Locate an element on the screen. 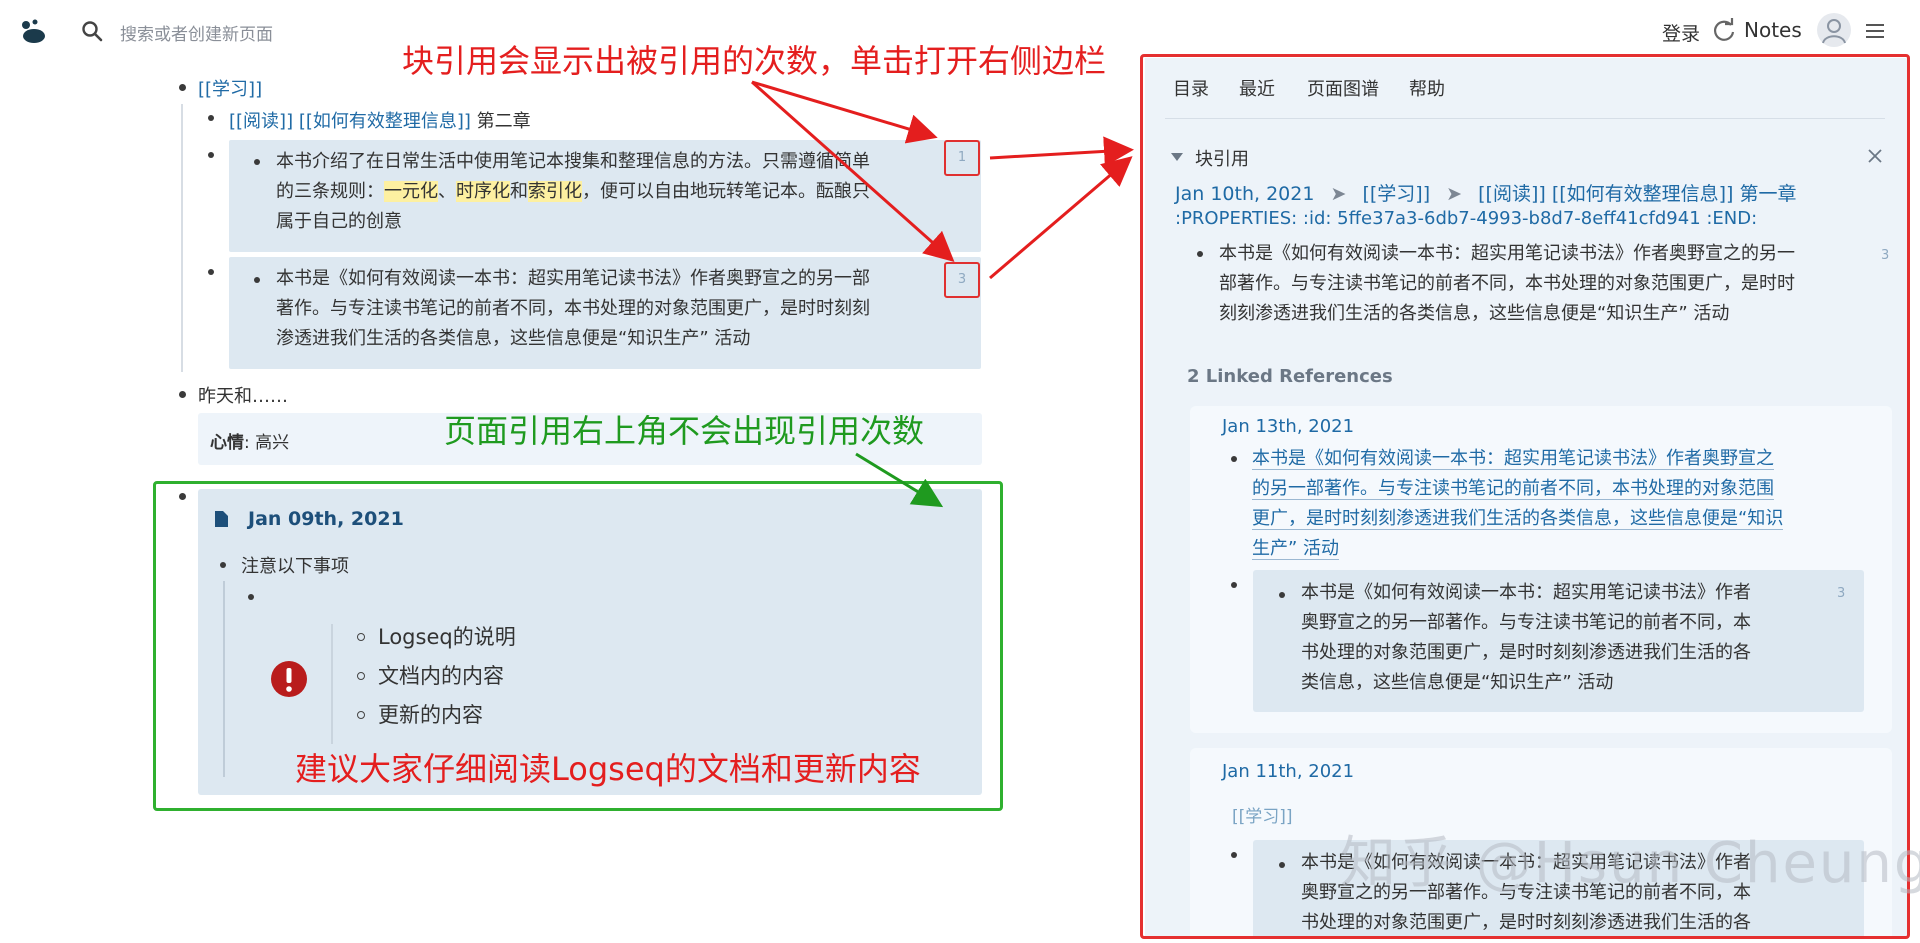 The image size is (1920, 943). block-ref-count-3: 3 is located at coordinates (962, 280).